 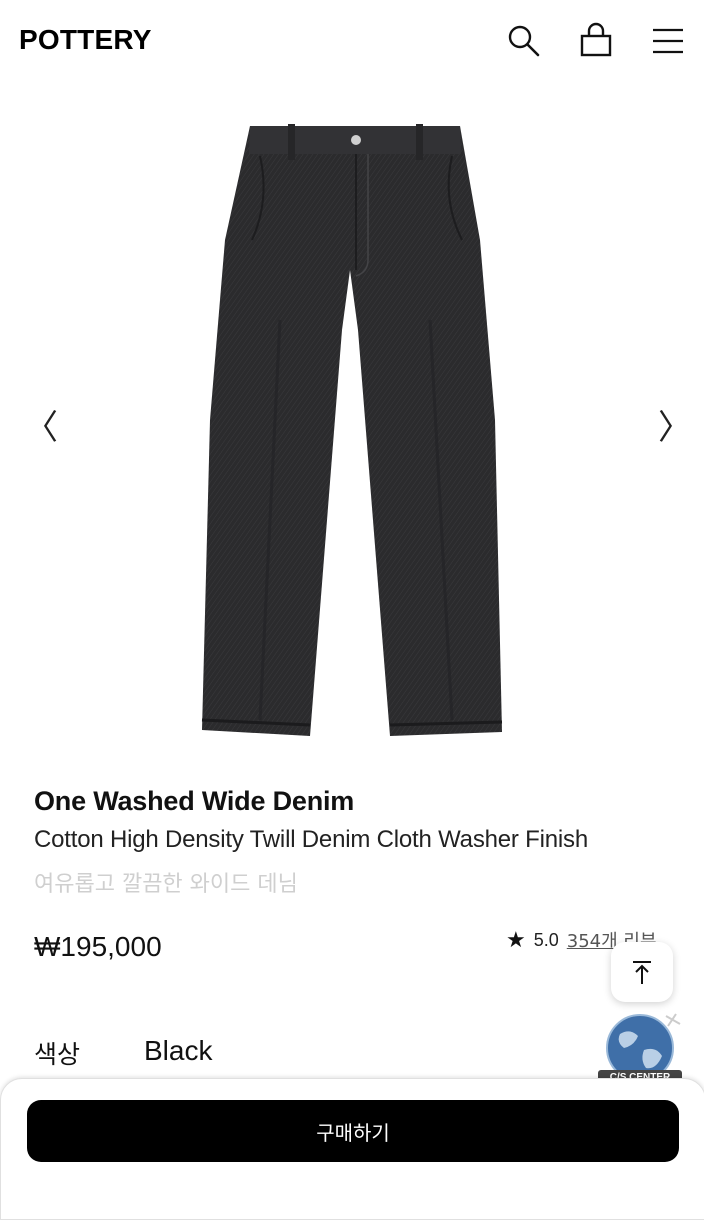 I want to click on prev-image-arrow: 〈, so click(x=41, y=428).